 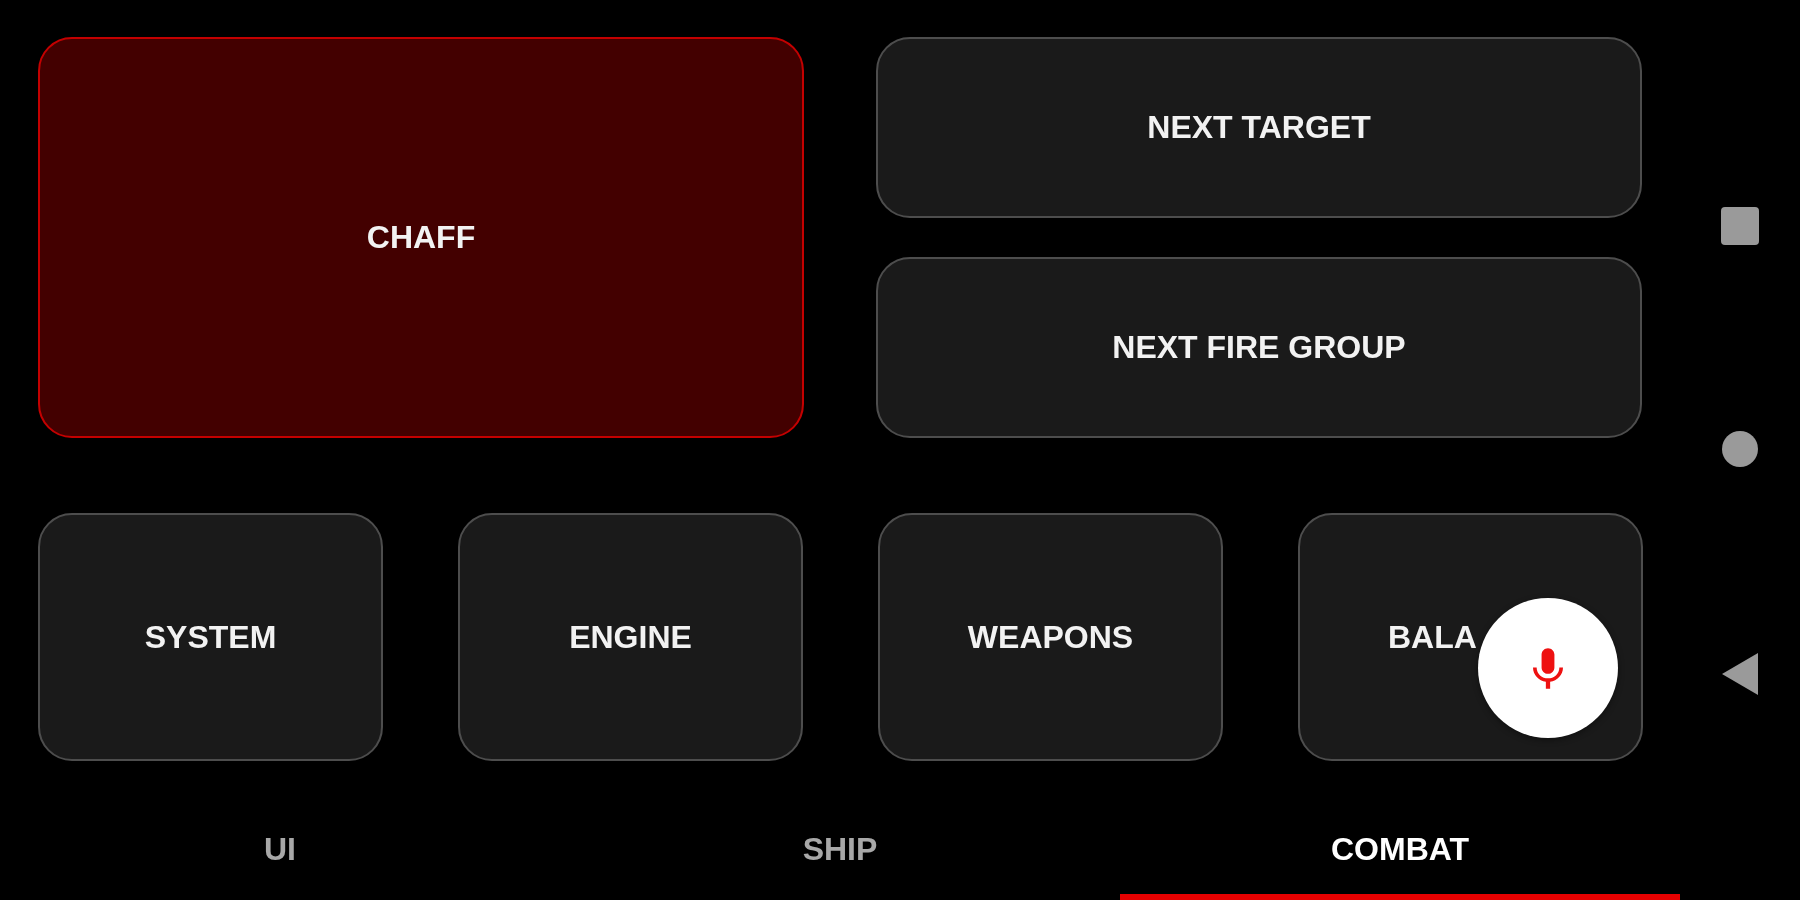 I want to click on back-icon, so click(x=1740, y=674).